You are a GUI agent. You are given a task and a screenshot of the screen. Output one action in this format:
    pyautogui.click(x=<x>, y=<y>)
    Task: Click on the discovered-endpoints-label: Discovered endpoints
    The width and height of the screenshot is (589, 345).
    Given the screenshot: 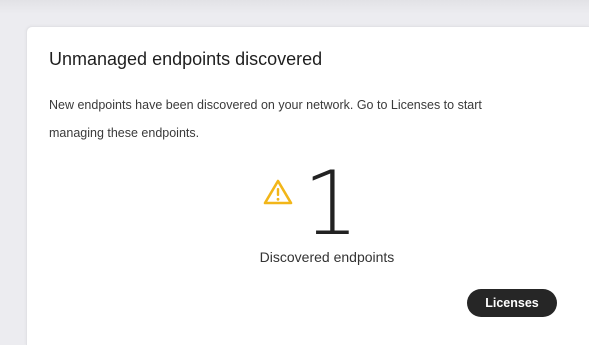 What is the action you would take?
    pyautogui.click(x=327, y=257)
    